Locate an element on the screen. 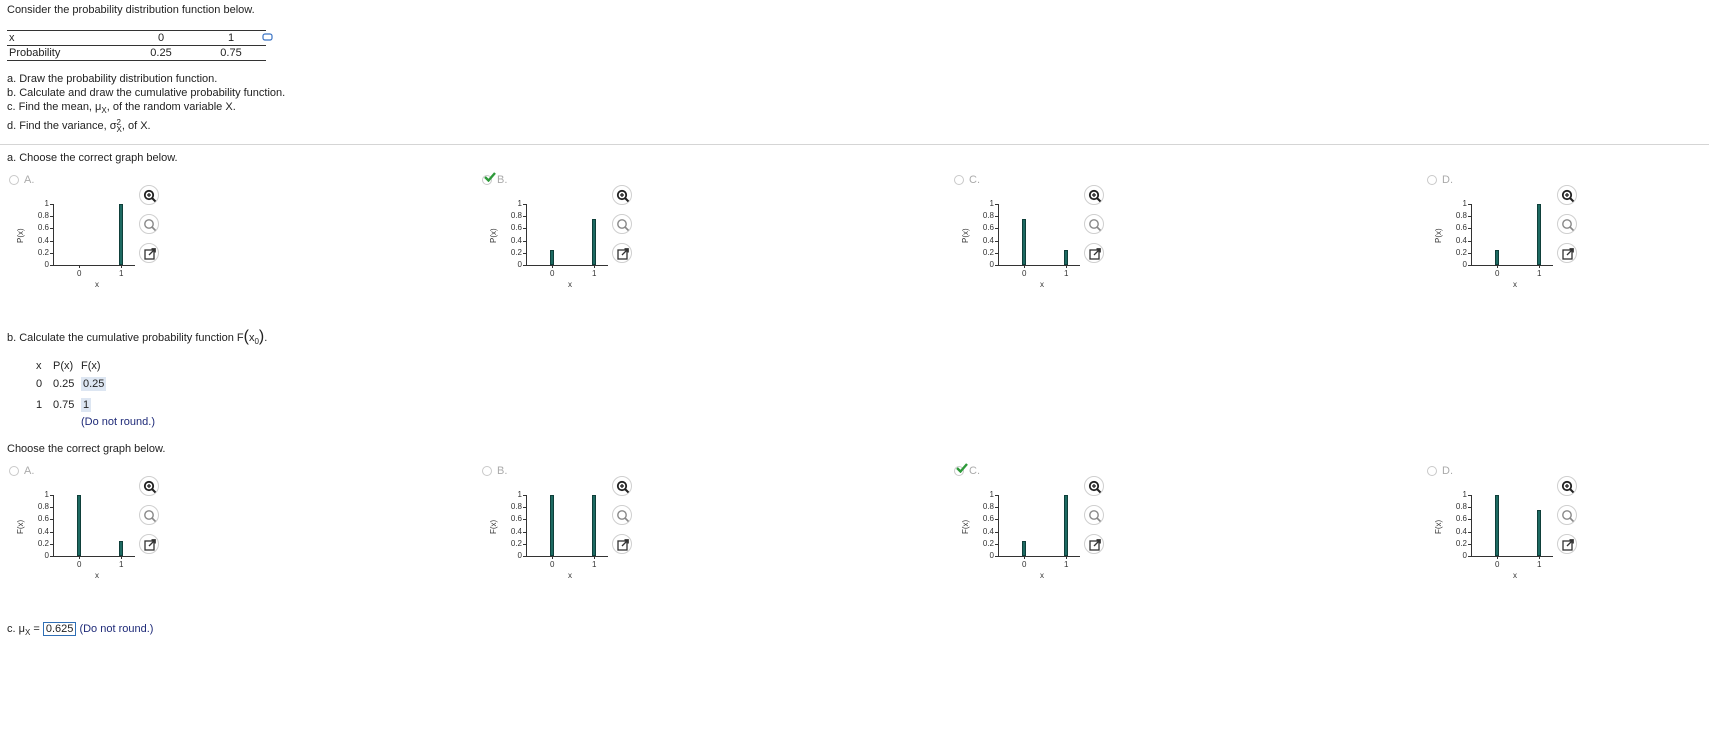  cum-header-x: x is located at coordinates (39, 366).